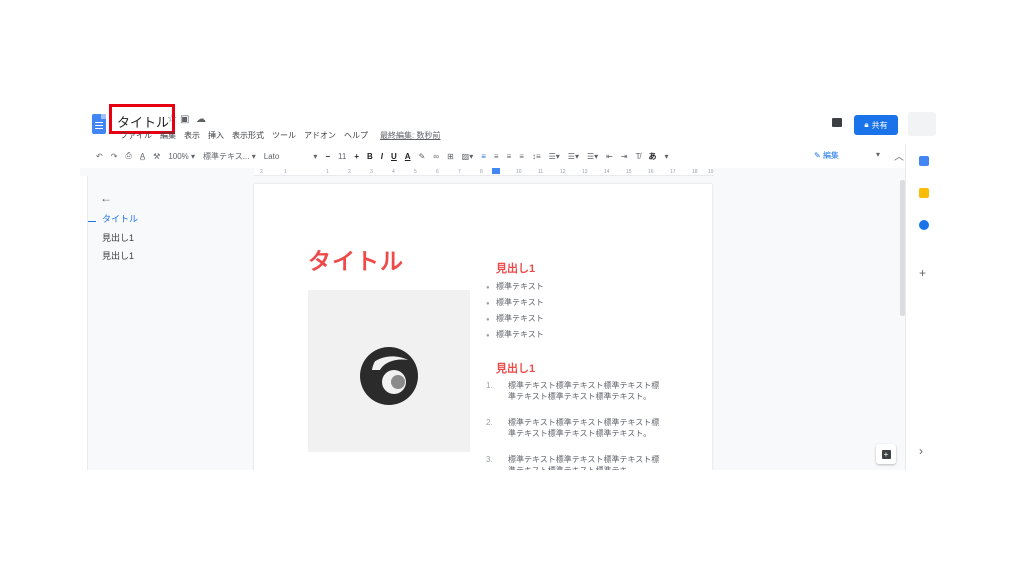 The image size is (1024, 576). I want to click on ruler-tick: 10, so click(519, 172).